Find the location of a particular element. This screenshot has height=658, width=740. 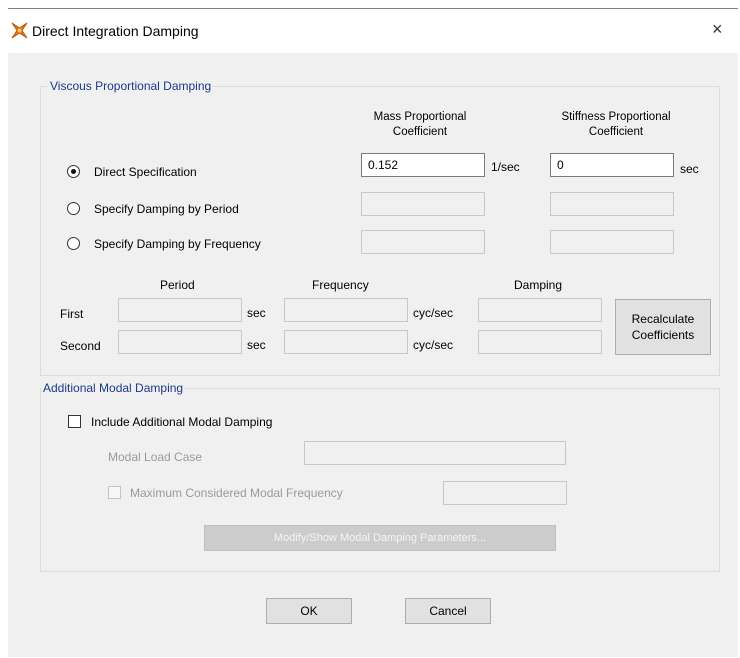

frequency-stiffness-field is located at coordinates (612, 242).